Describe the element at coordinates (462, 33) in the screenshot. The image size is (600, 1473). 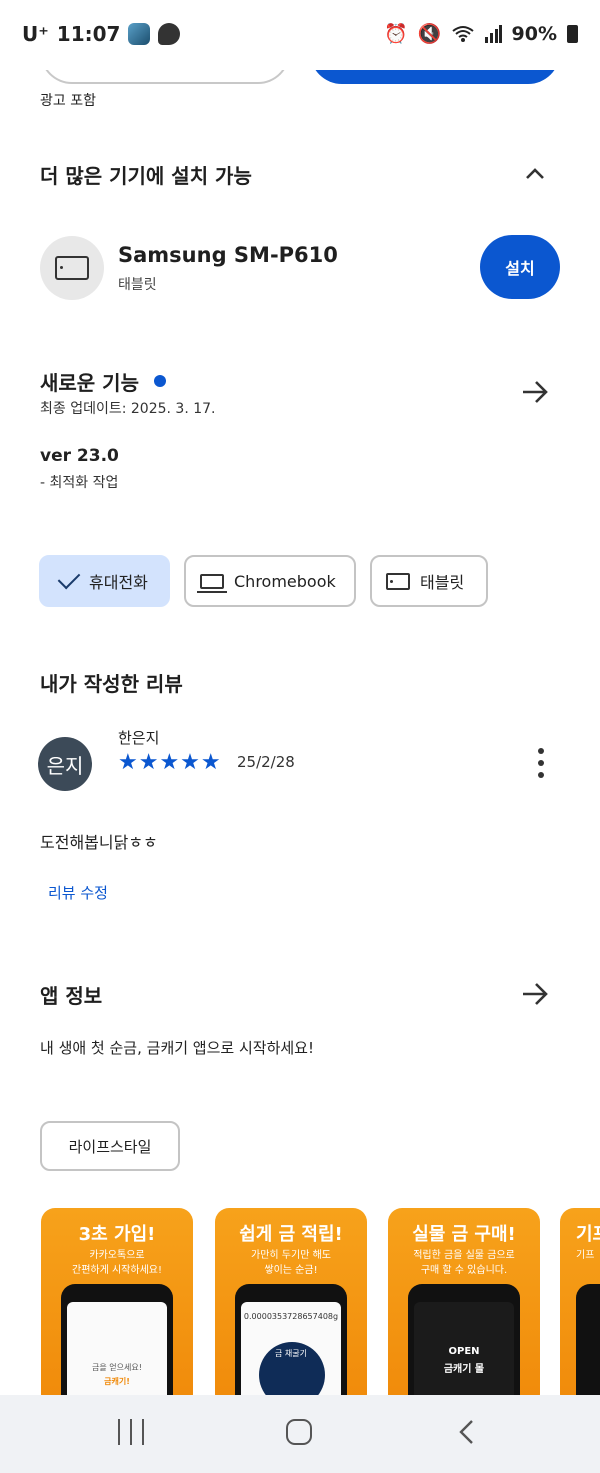
I see `wifi-icon` at that location.